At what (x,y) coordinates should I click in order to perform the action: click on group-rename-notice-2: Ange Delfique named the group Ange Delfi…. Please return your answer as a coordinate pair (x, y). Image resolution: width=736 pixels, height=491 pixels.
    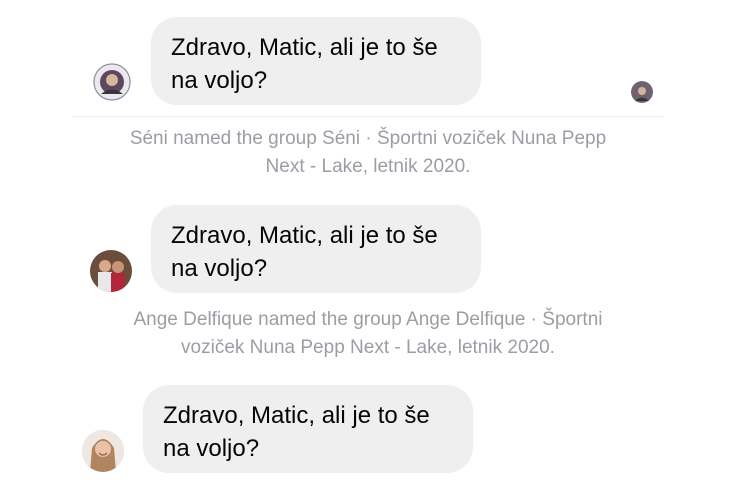
    Looking at the image, I should click on (368, 333).